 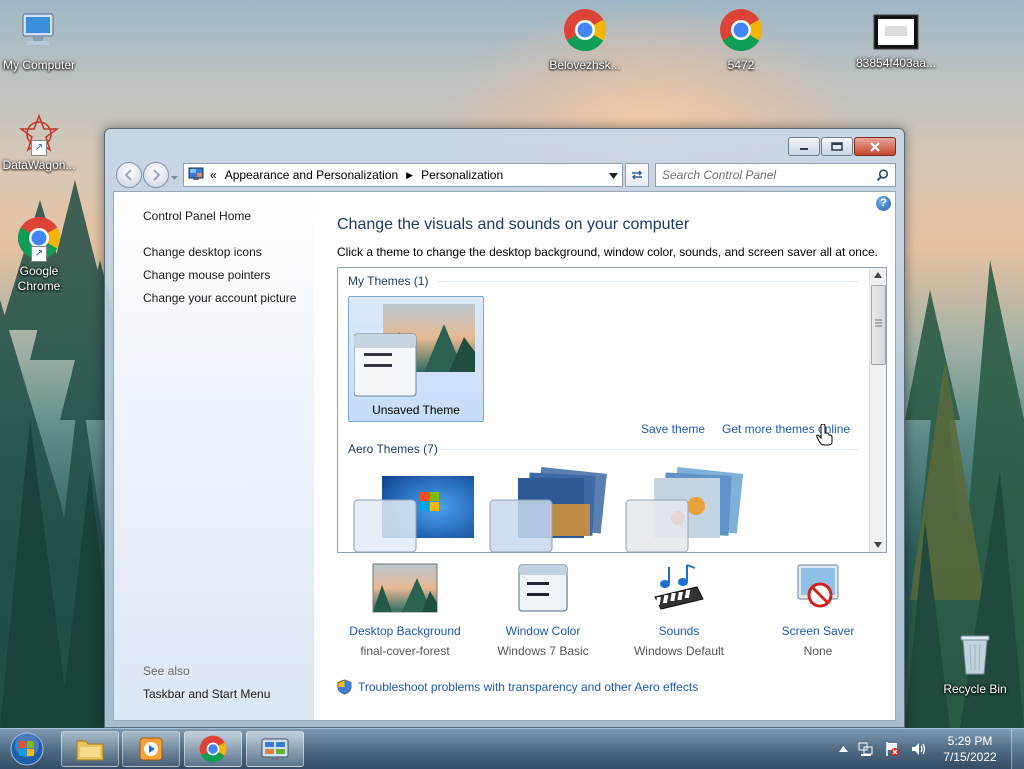 I want to click on breadcrumb-appearance: Appearance and Personalization, so click(x=311, y=175).